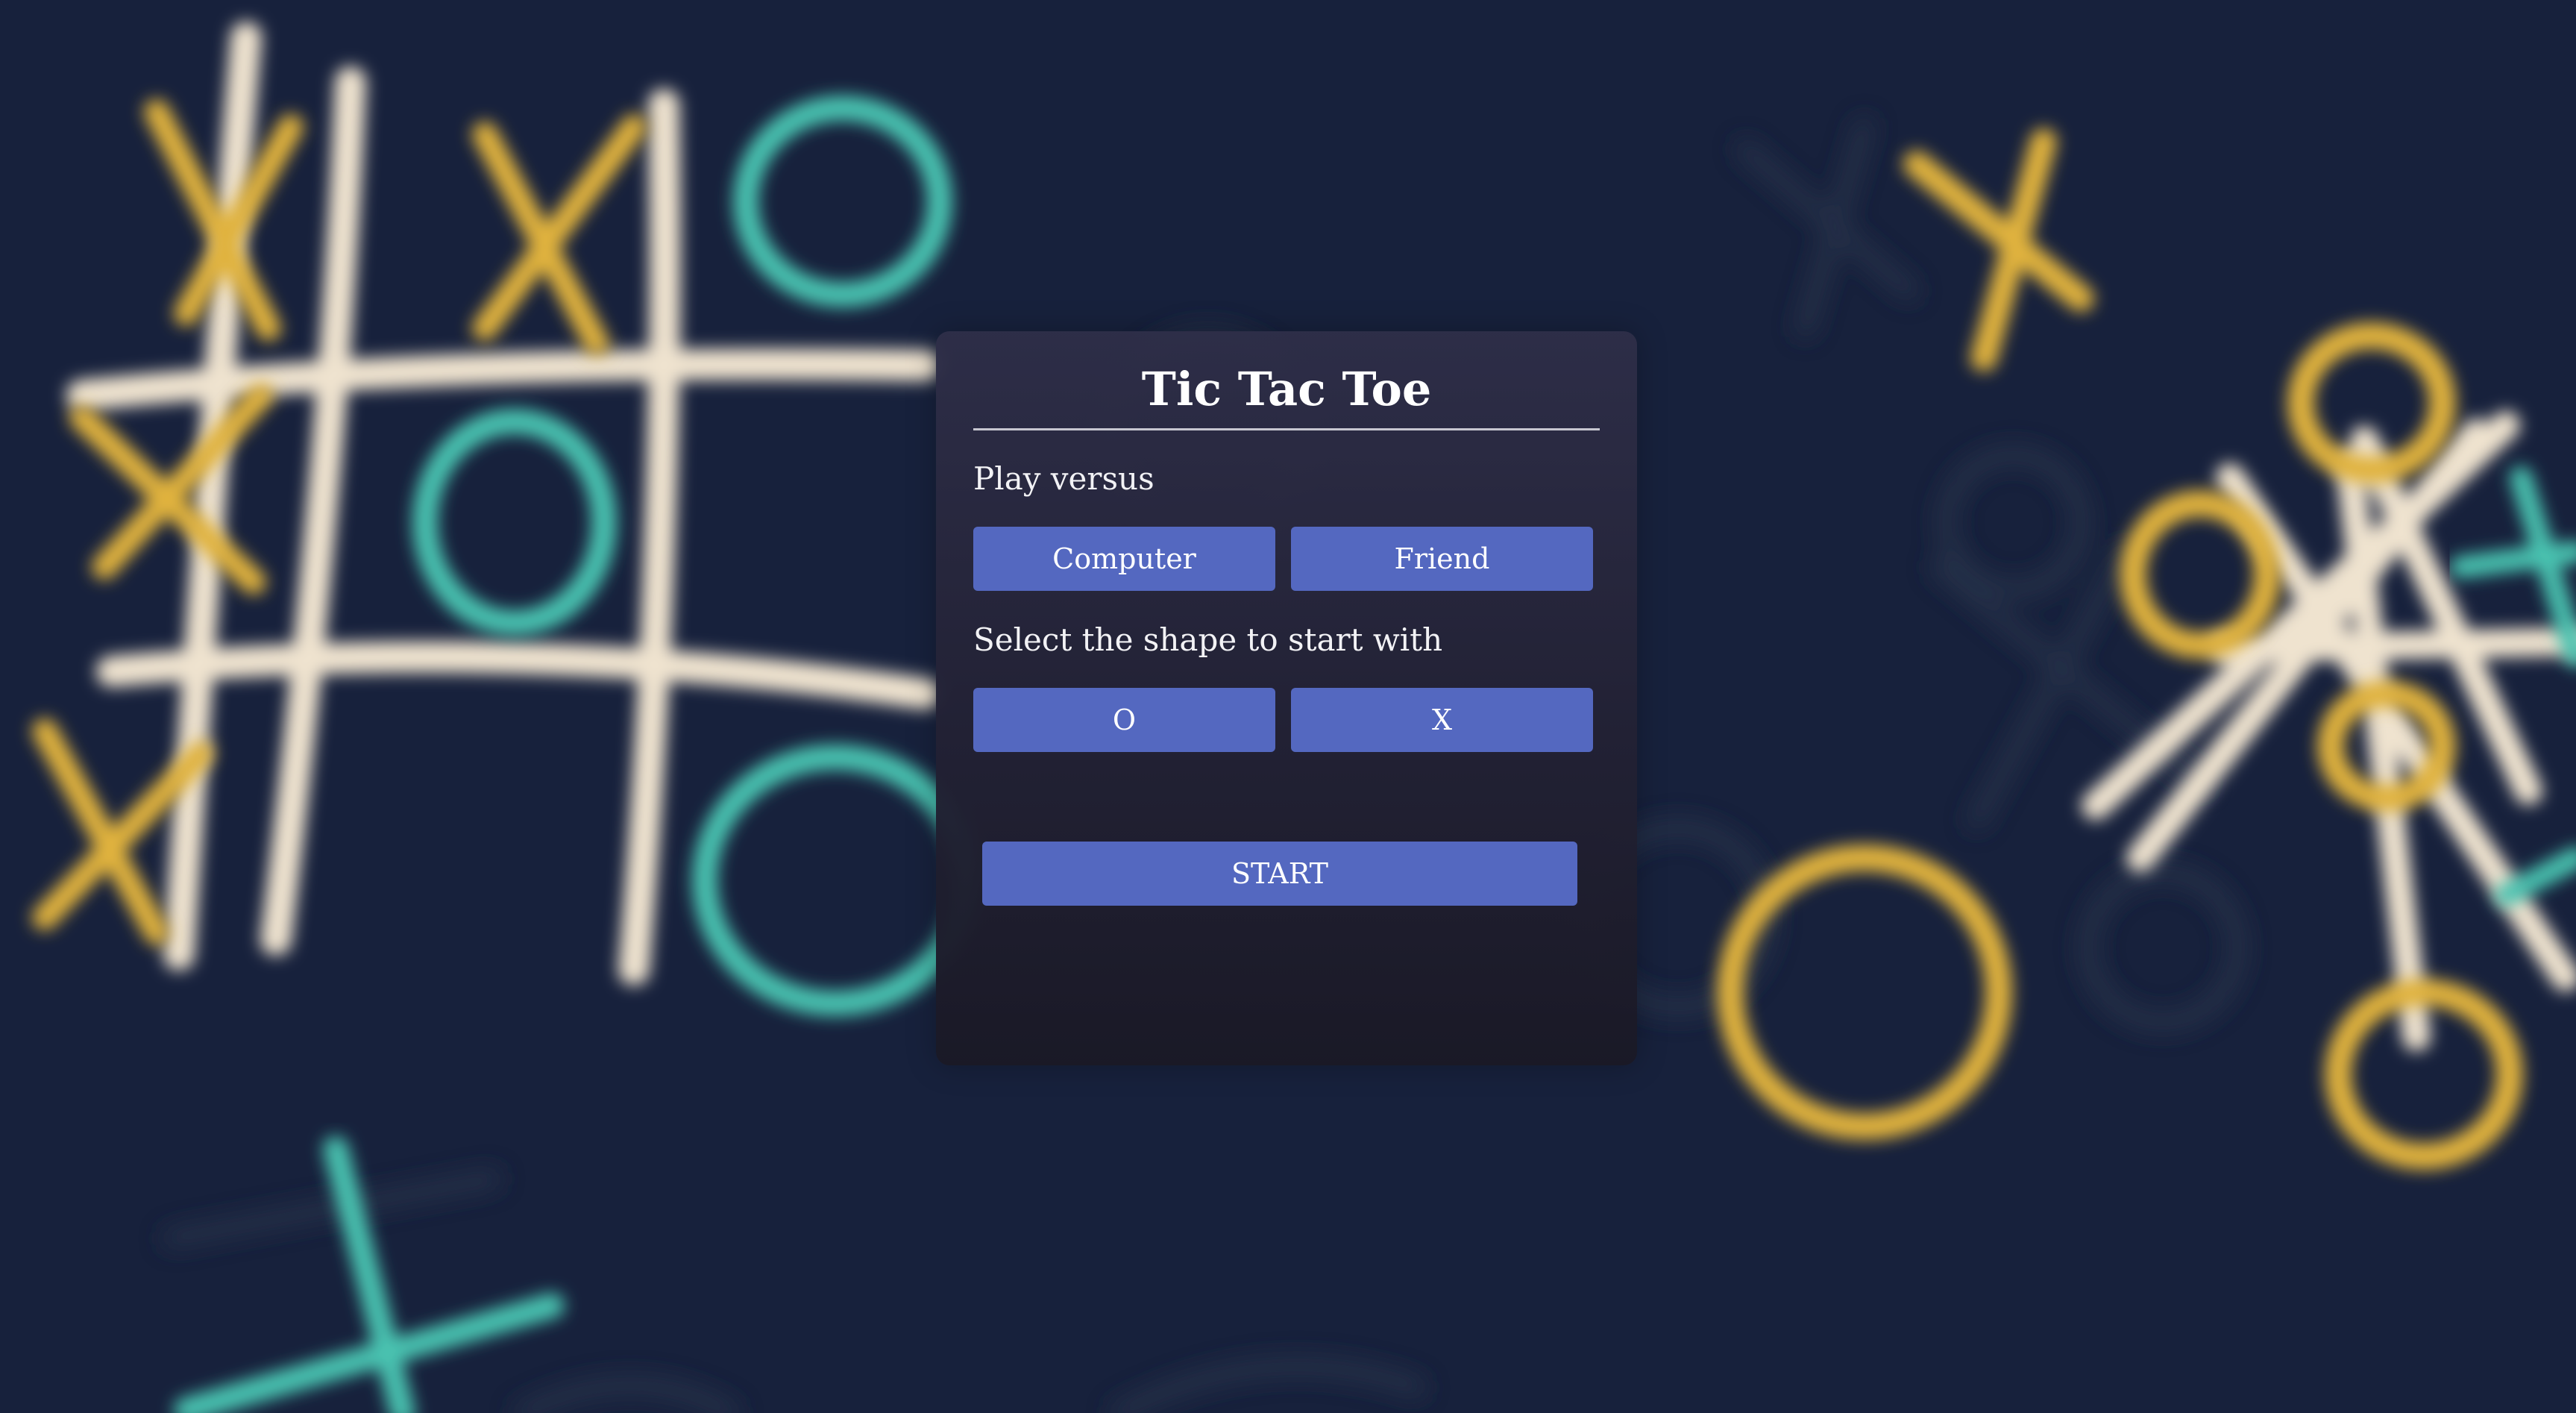  I want to click on start-button: START, so click(1280, 874).